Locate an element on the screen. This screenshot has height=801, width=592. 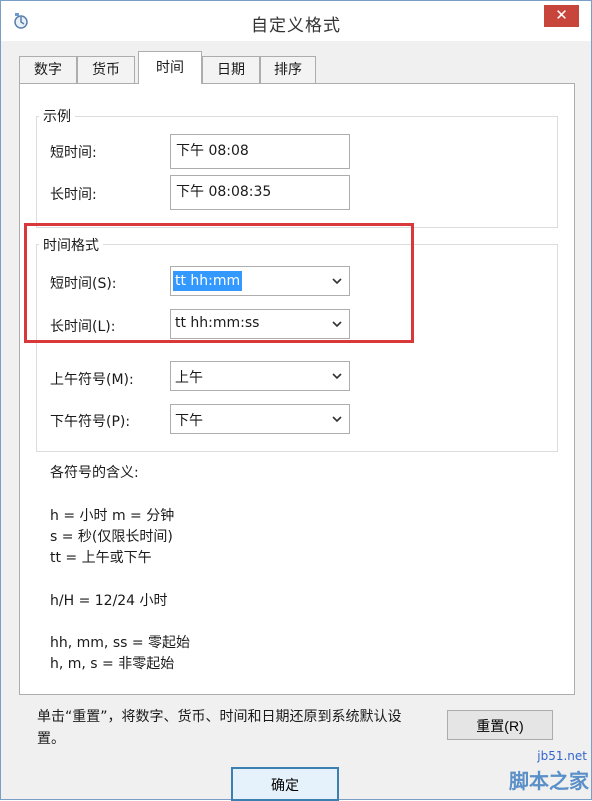
watermark-text: 脚本之家 is located at coordinates (549, 781).